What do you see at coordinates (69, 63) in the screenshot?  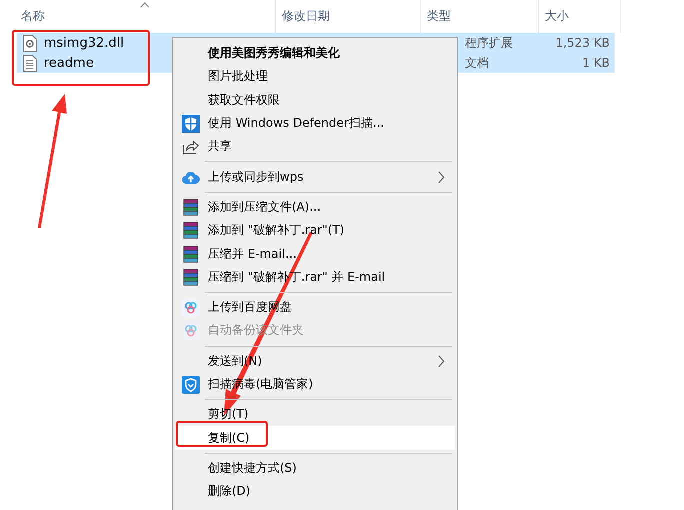 I see `file-name: readme` at bounding box center [69, 63].